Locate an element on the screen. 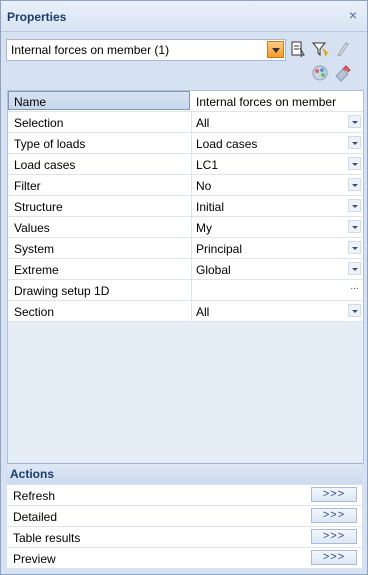 This screenshot has width=368, height=575. property-row-extreme: Extreme Global is located at coordinates (185, 269).